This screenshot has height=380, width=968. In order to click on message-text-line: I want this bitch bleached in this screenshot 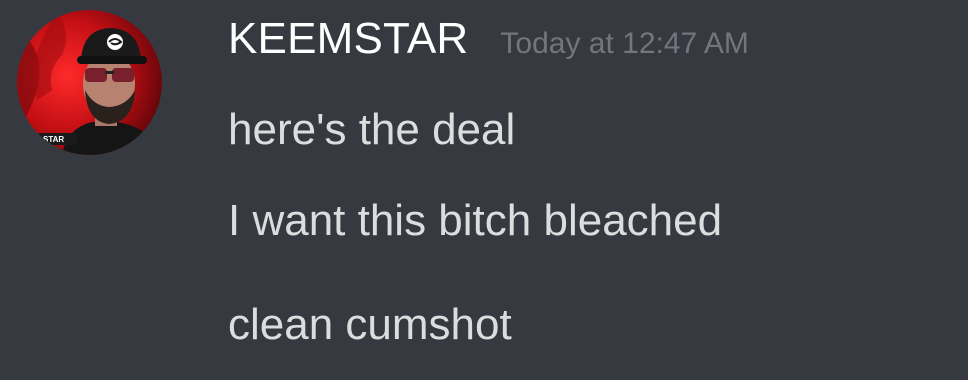, I will do `click(475, 220)`.